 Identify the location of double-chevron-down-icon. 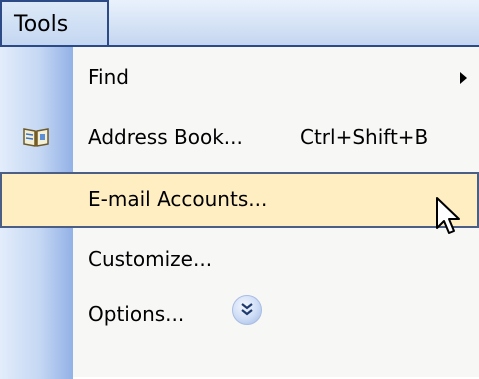
(247, 309).